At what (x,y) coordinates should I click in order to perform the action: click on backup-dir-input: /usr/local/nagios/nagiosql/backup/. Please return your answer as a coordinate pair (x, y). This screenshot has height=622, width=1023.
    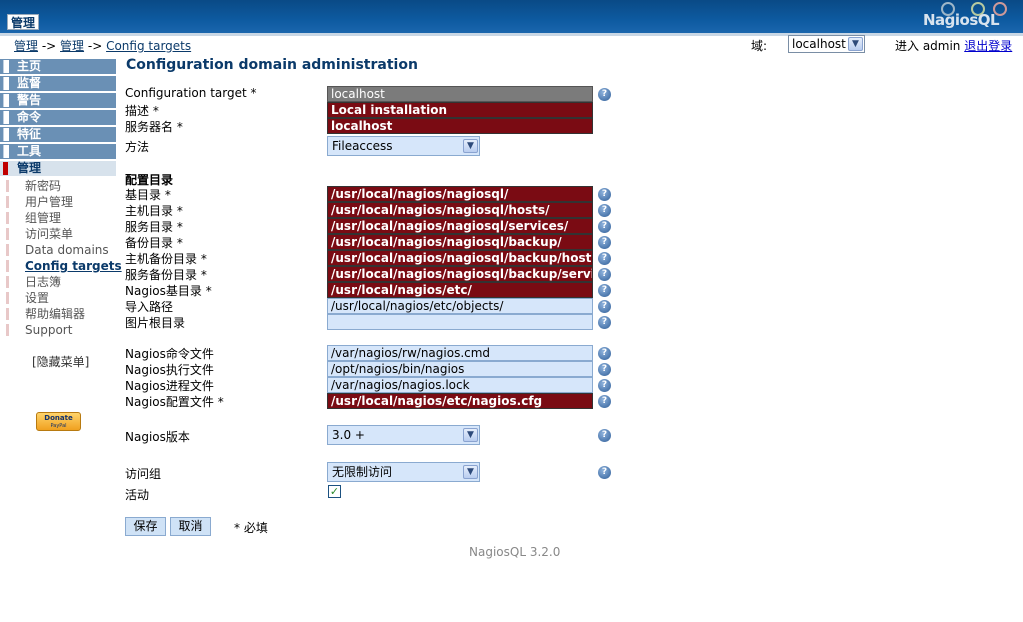
    Looking at the image, I should click on (460, 242).